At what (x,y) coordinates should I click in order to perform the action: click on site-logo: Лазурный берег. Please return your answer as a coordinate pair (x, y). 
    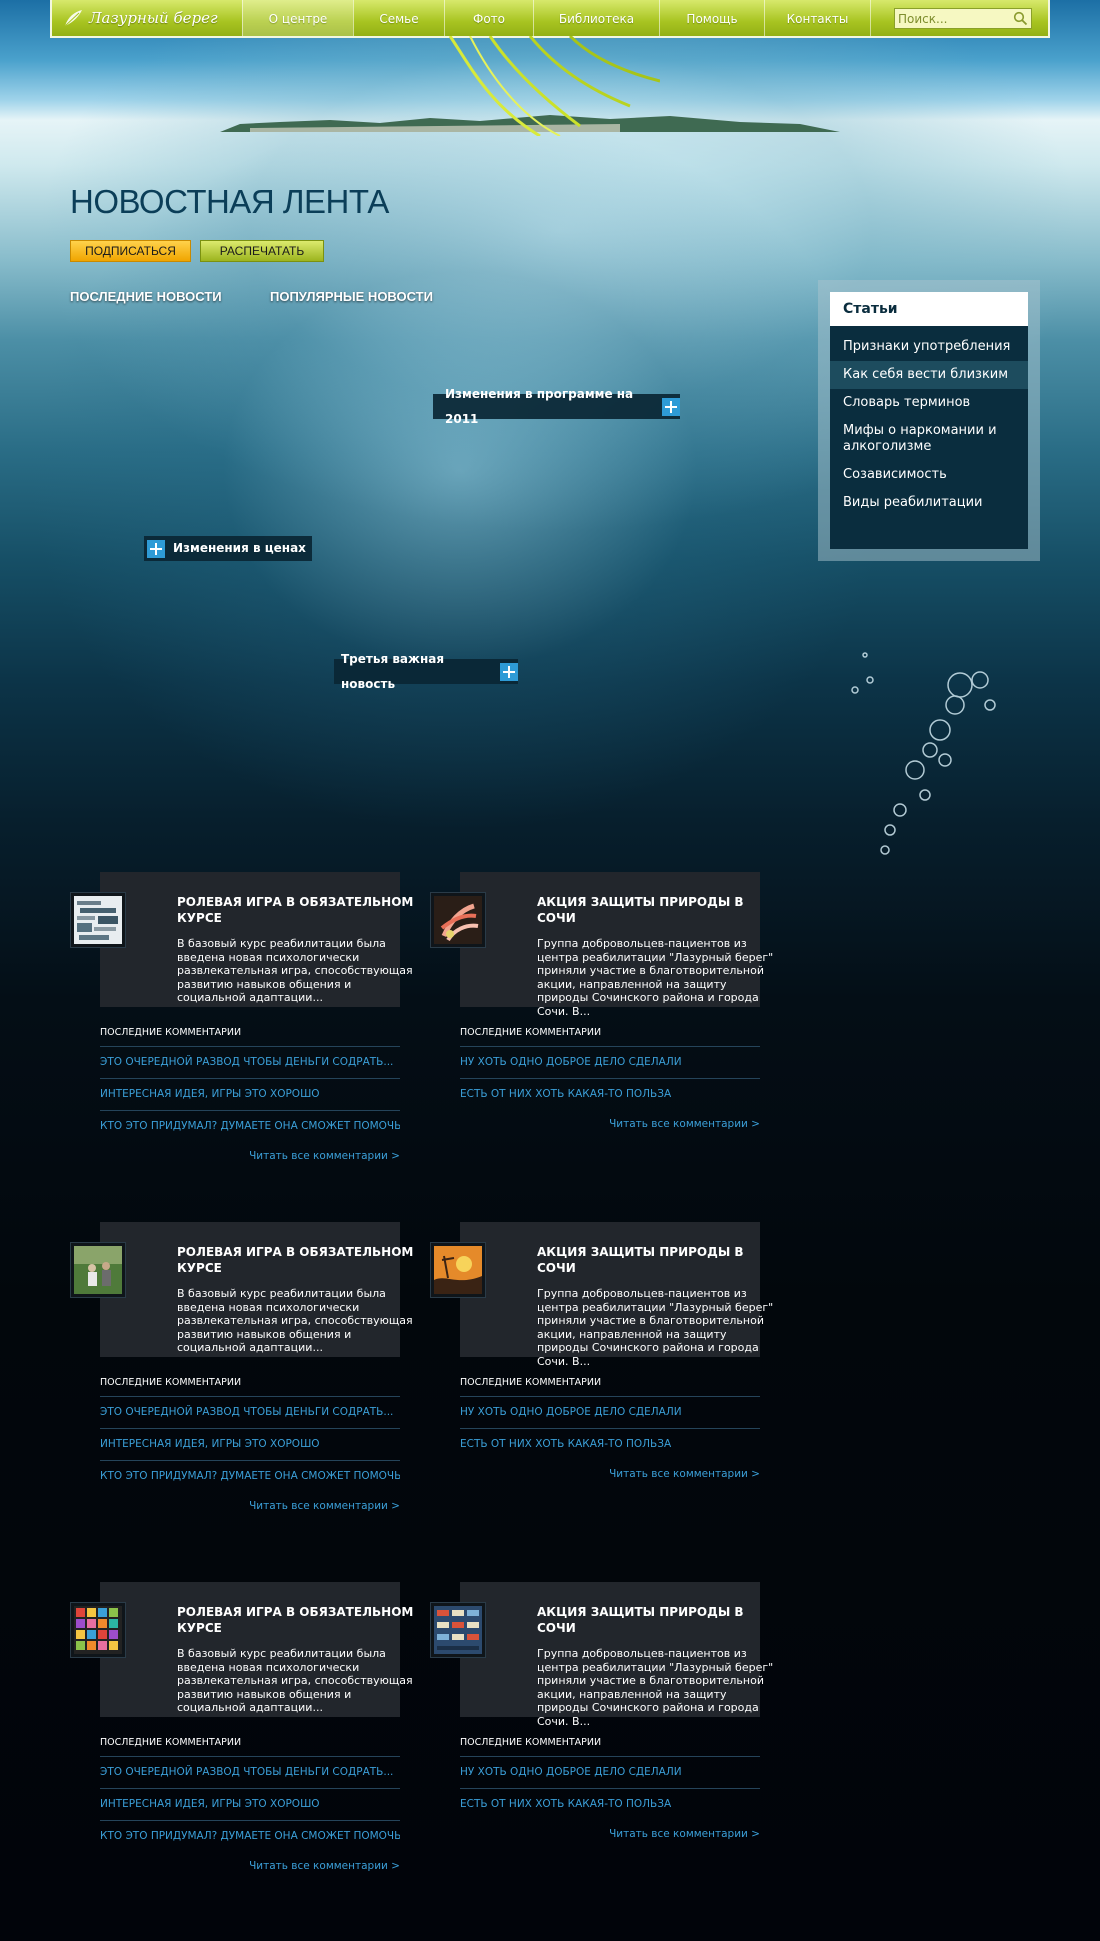
    Looking at the image, I should click on (140, 18).